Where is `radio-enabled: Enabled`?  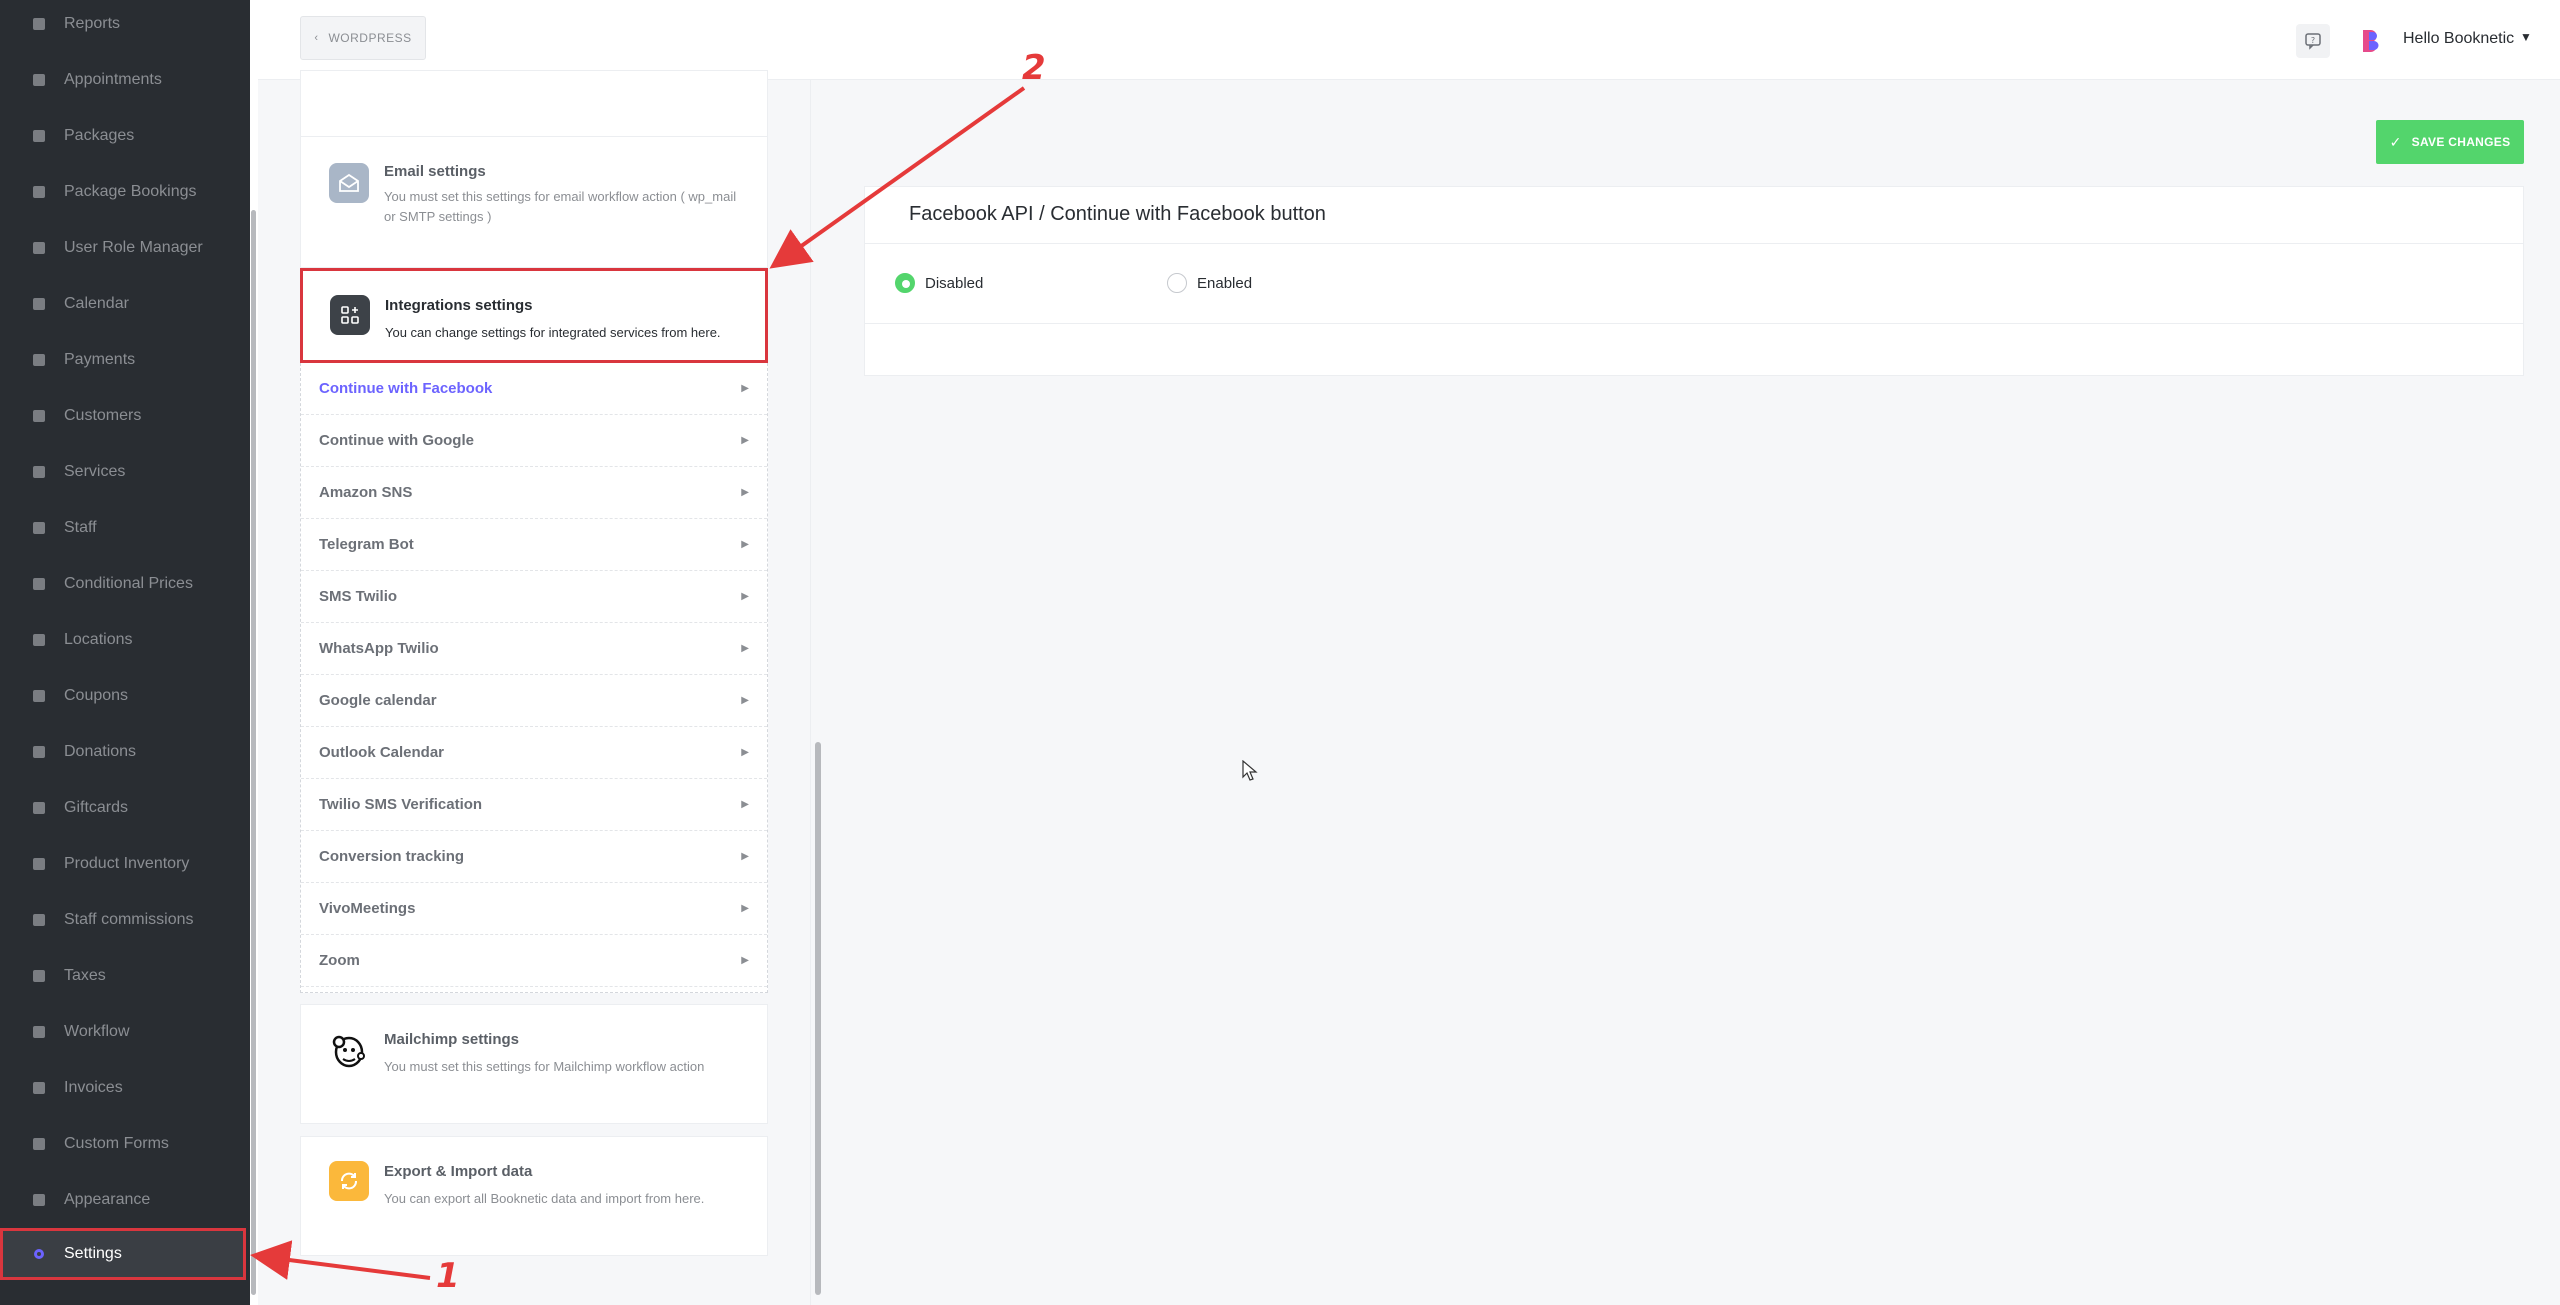 radio-enabled: Enabled is located at coordinates (1209, 283).